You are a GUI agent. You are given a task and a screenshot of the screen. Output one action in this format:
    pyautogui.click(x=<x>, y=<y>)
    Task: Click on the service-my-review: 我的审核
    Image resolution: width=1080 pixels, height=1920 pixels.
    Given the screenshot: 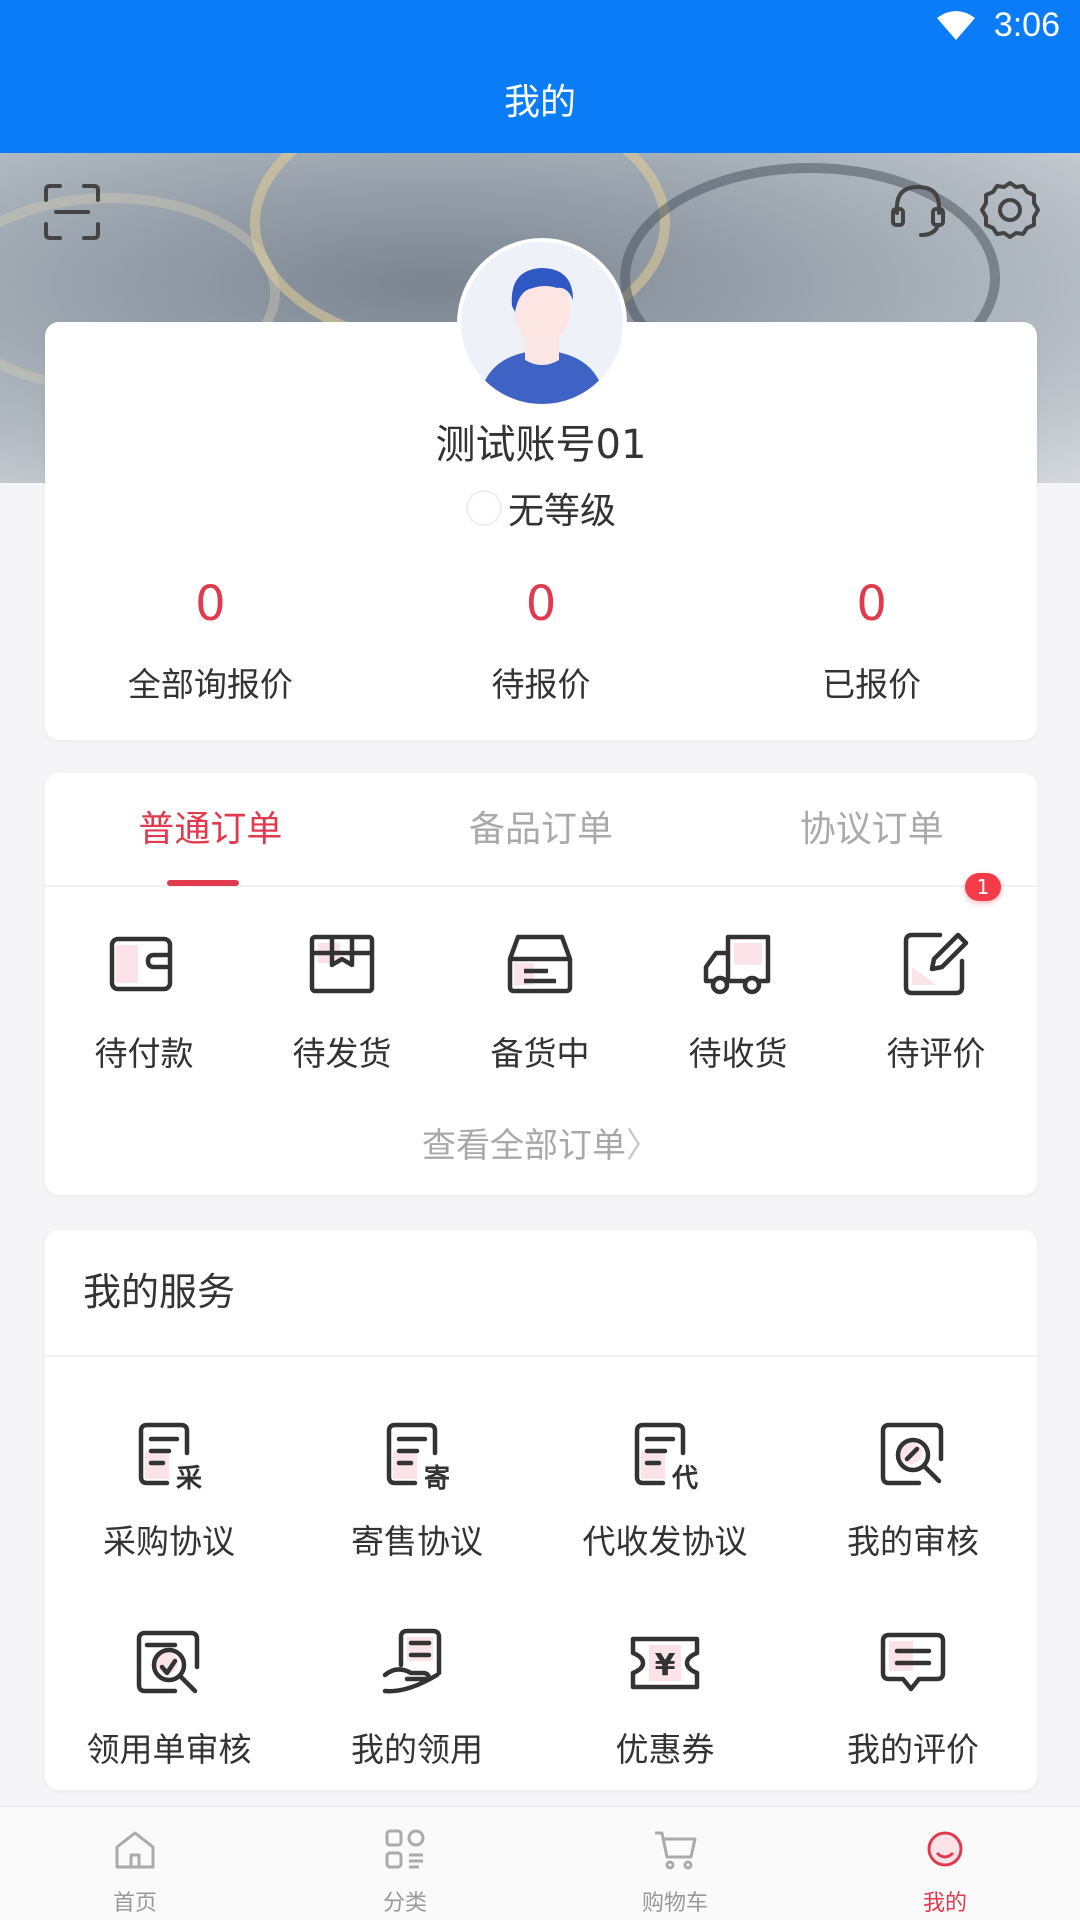 What is the action you would take?
    pyautogui.click(x=913, y=1519)
    